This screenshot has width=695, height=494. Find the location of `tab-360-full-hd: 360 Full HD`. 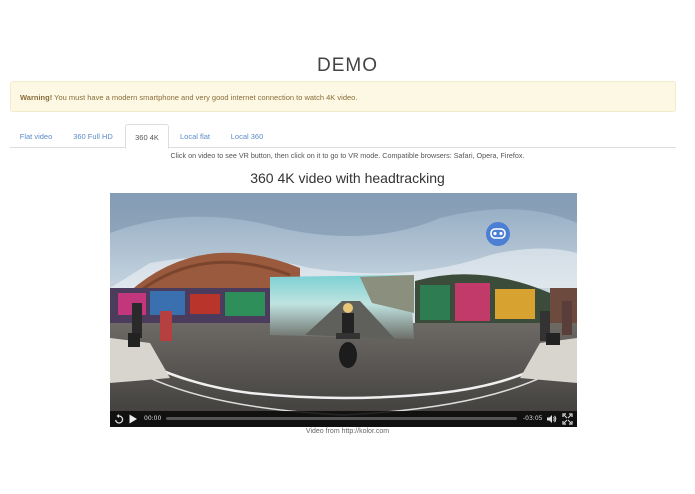

tab-360-full-hd: 360 Full HD is located at coordinates (93, 136).